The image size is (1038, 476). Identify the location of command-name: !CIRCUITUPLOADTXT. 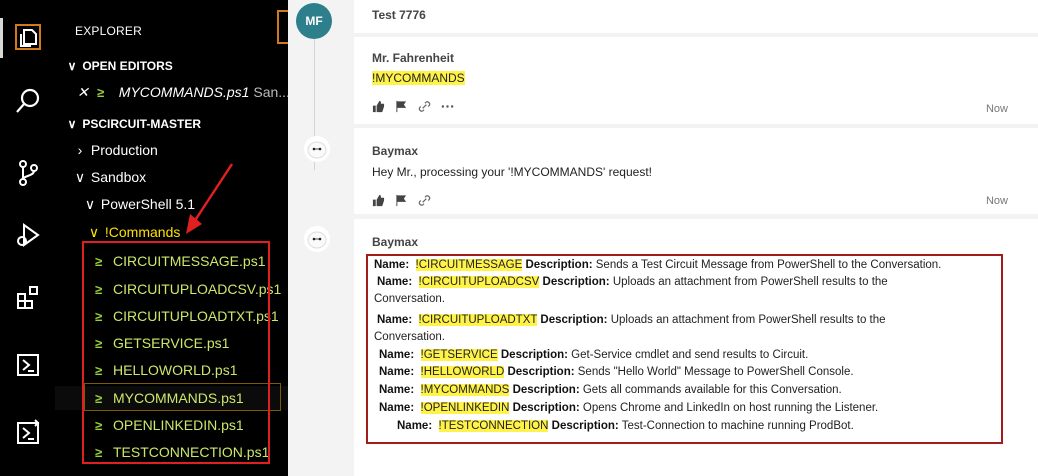
(478, 320).